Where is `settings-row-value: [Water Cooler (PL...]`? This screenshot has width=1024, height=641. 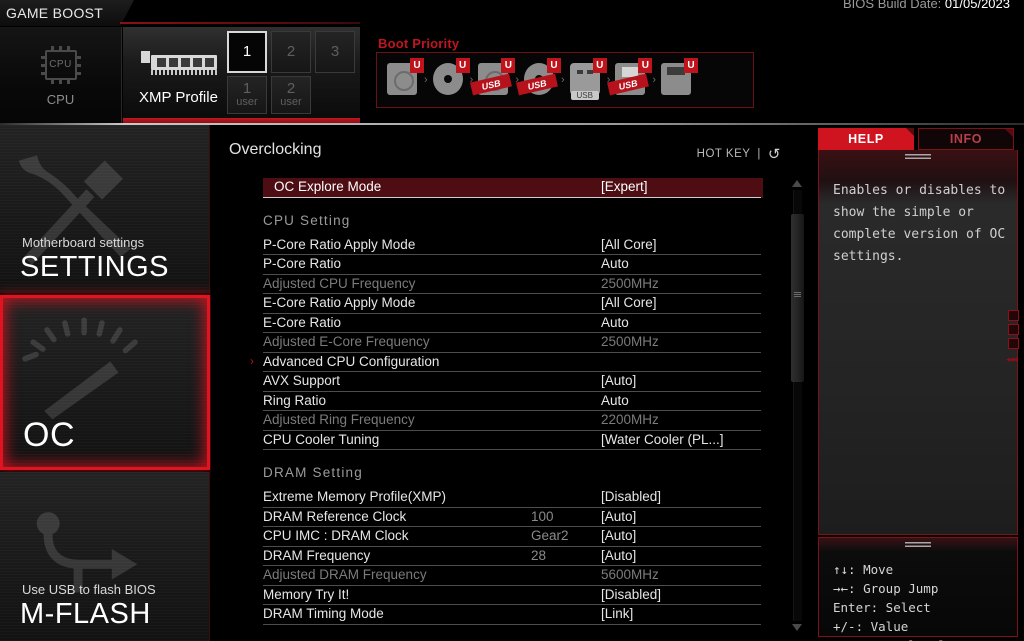 settings-row-value: [Water Cooler (PL...] is located at coordinates (662, 439).